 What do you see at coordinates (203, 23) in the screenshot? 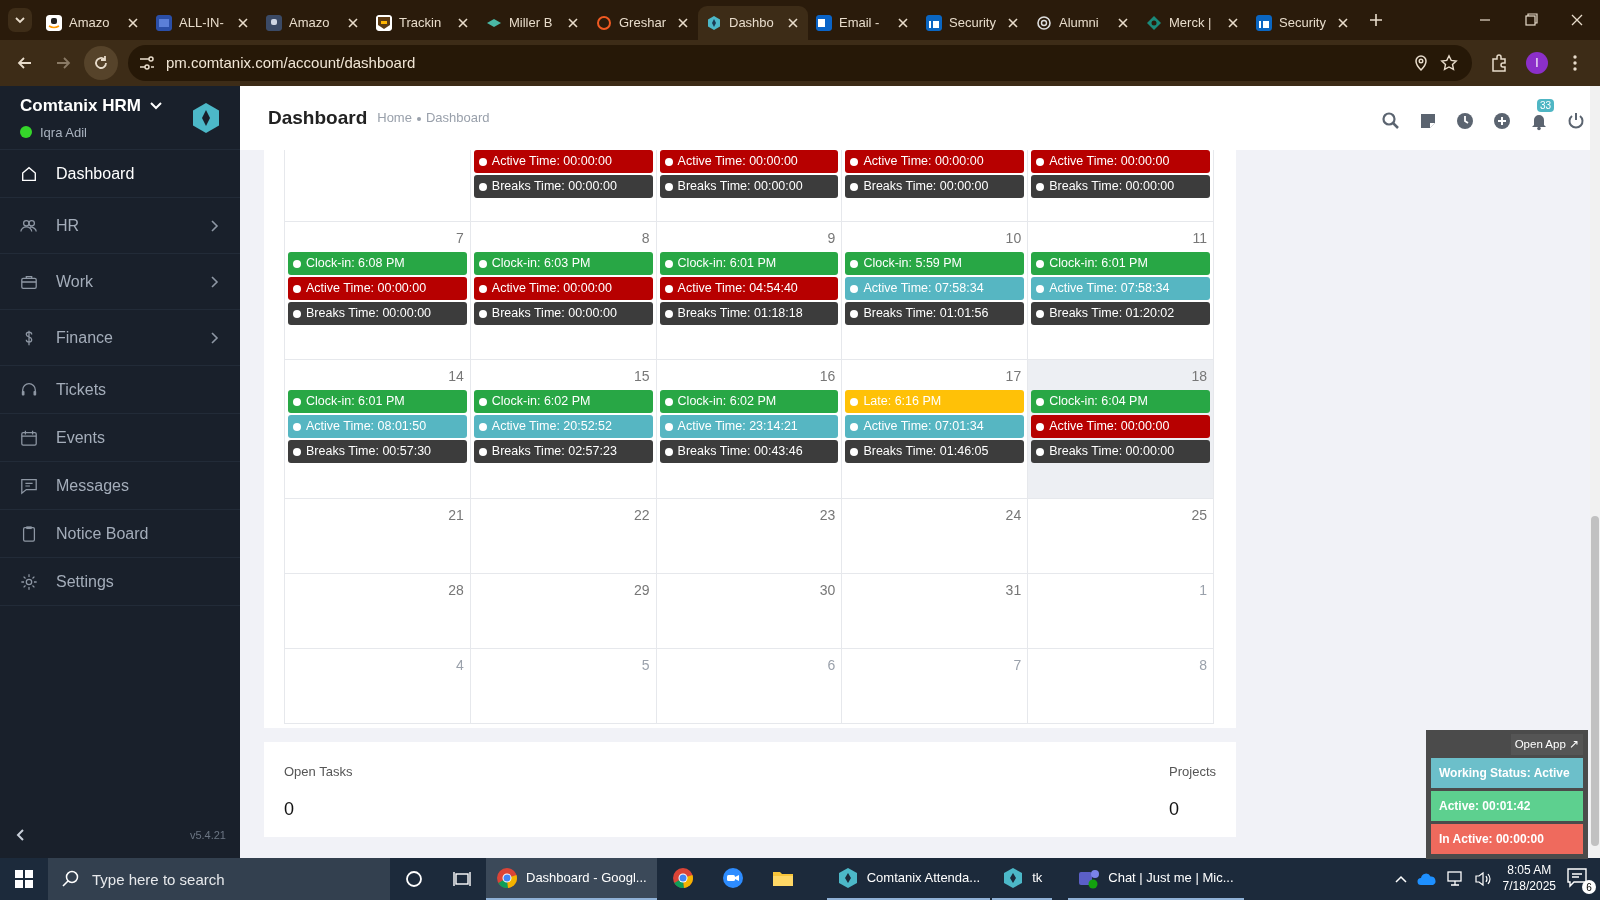
I see `browser-tab: ALL-IN-` at bounding box center [203, 23].